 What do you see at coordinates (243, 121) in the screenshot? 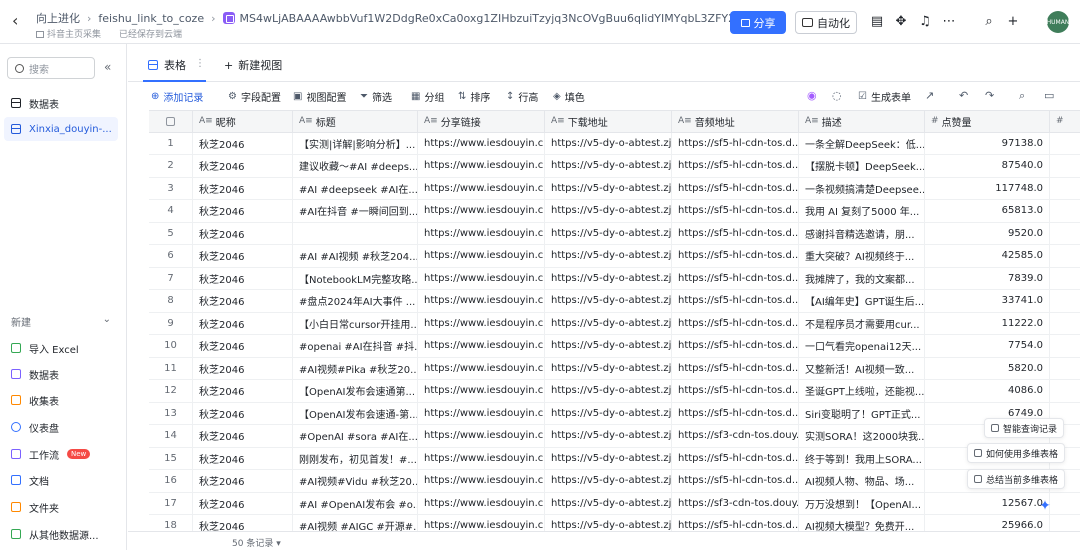
I see `column-header-nickname: A≡ 昵称` at bounding box center [243, 121].